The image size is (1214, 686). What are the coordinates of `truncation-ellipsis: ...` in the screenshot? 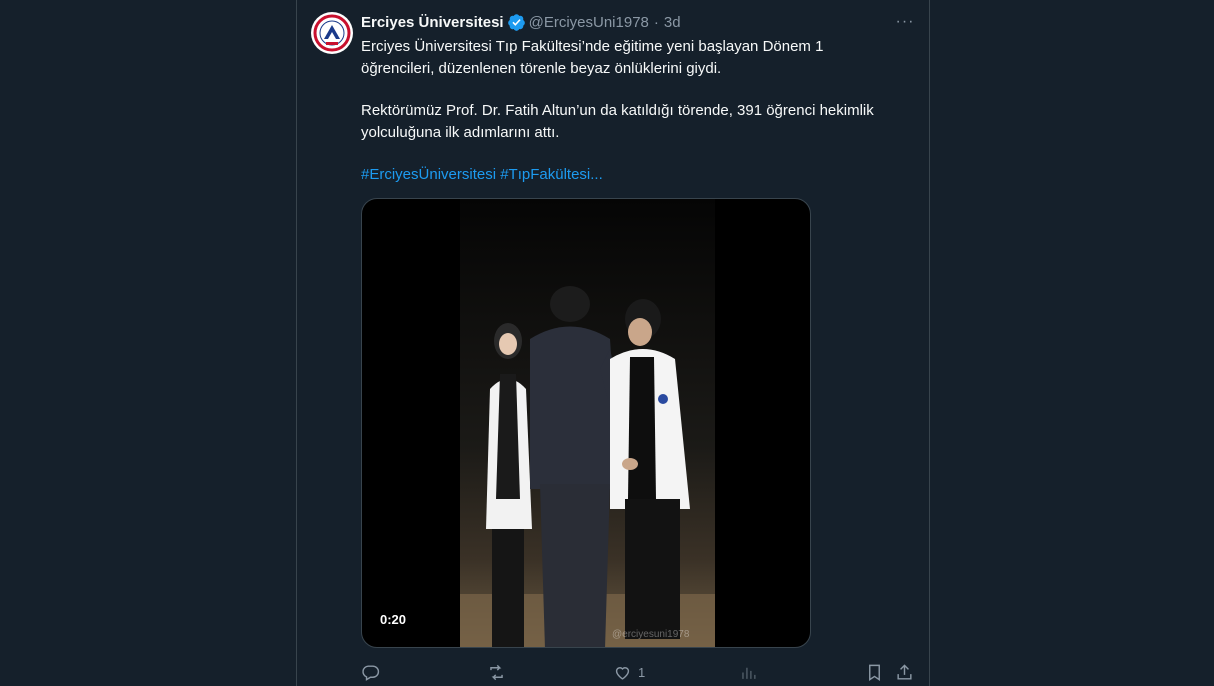 It's located at (596, 174).